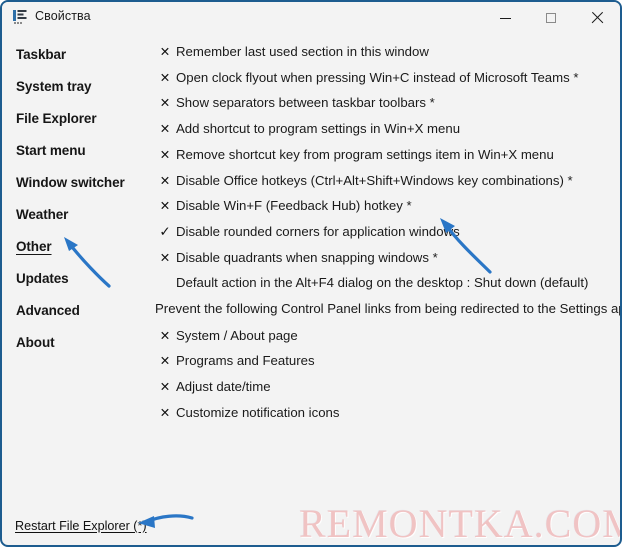 The width and height of the screenshot is (622, 547). What do you see at coordinates (20, 17) in the screenshot?
I see `properties-app-icon` at bounding box center [20, 17].